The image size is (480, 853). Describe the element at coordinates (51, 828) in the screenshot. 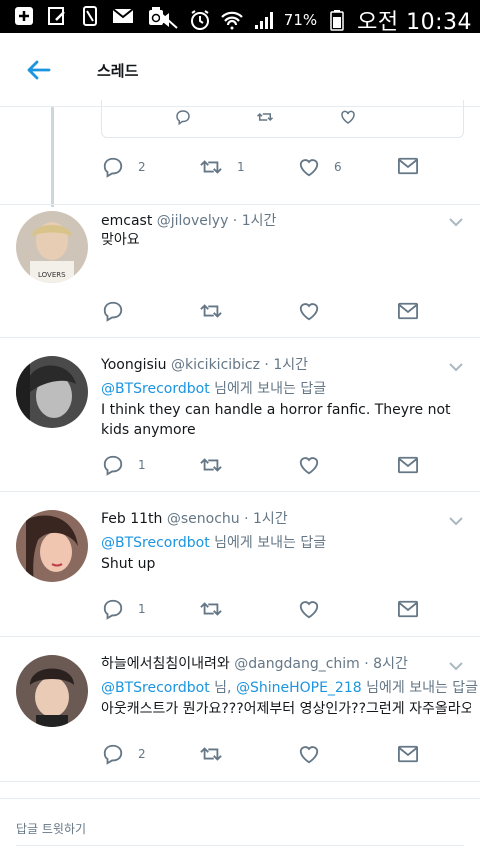

I see `reply-tweet-input: 답글 트윗하기` at that location.